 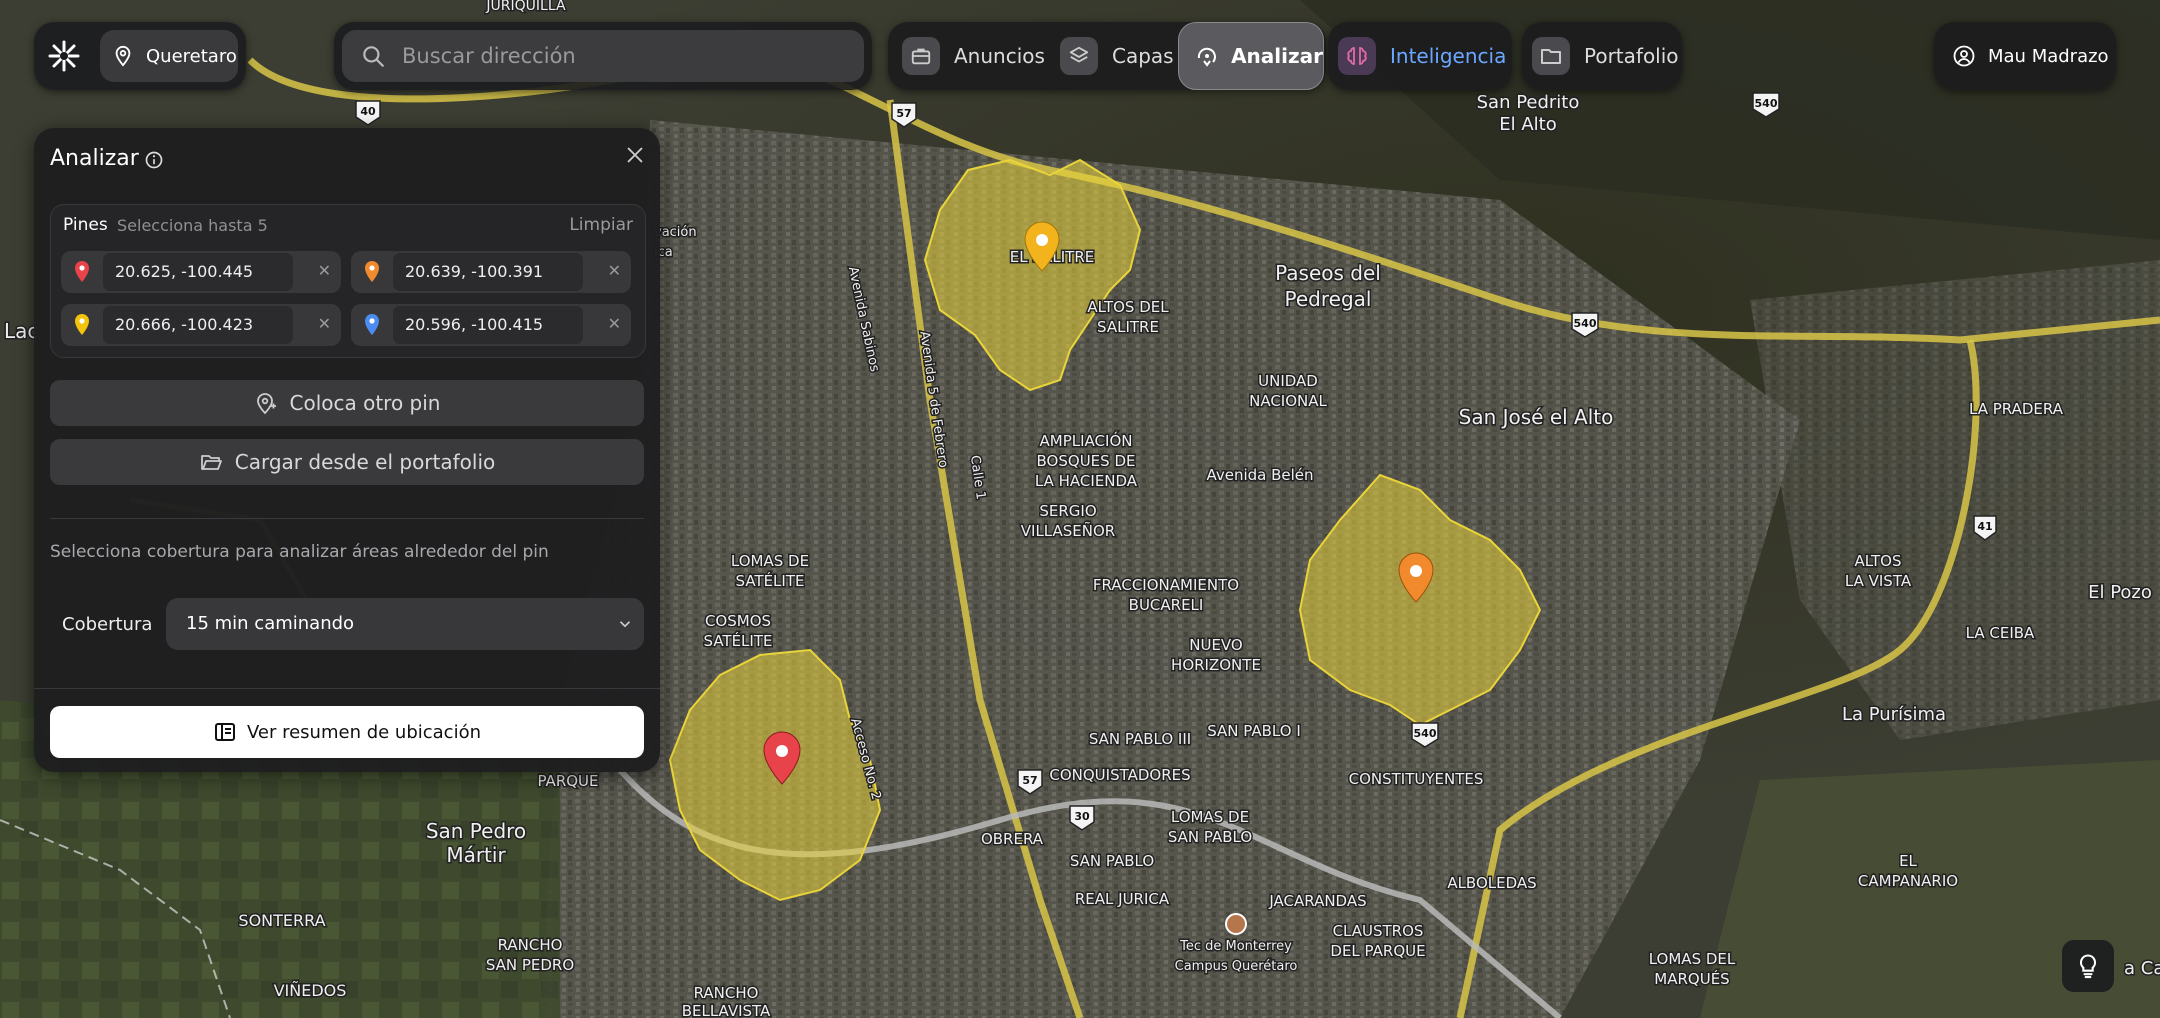 I want to click on place-pin-button: Coloca otro pin, so click(x=347, y=403).